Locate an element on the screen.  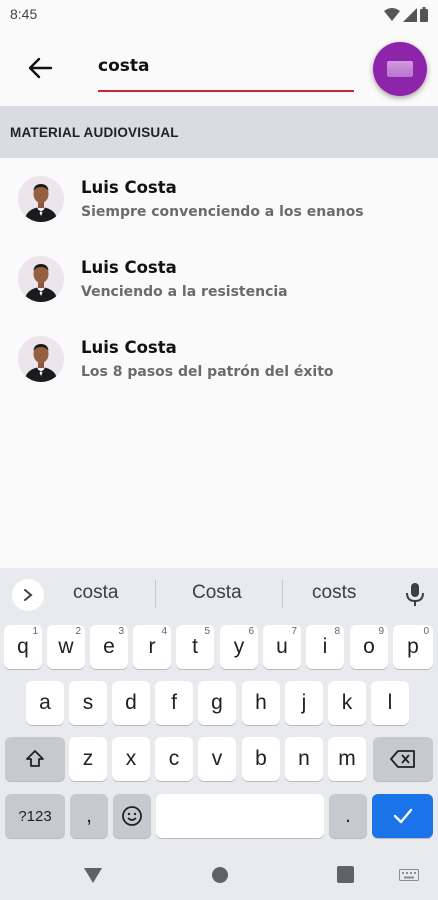
signal-icon is located at coordinates (410, 14).